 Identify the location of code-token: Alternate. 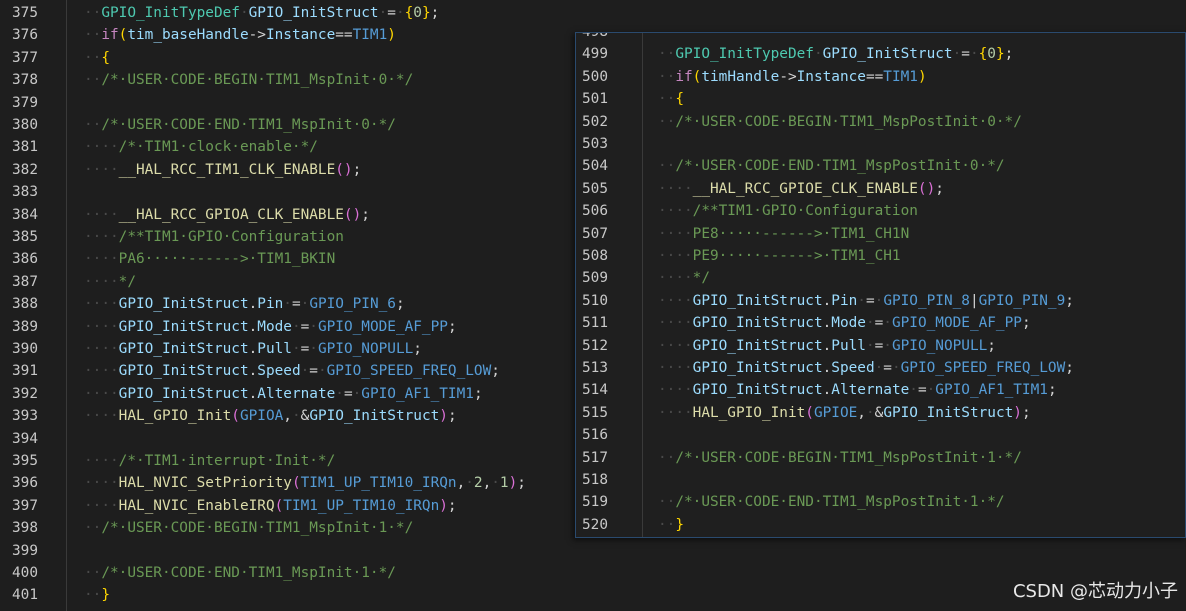
(296, 393).